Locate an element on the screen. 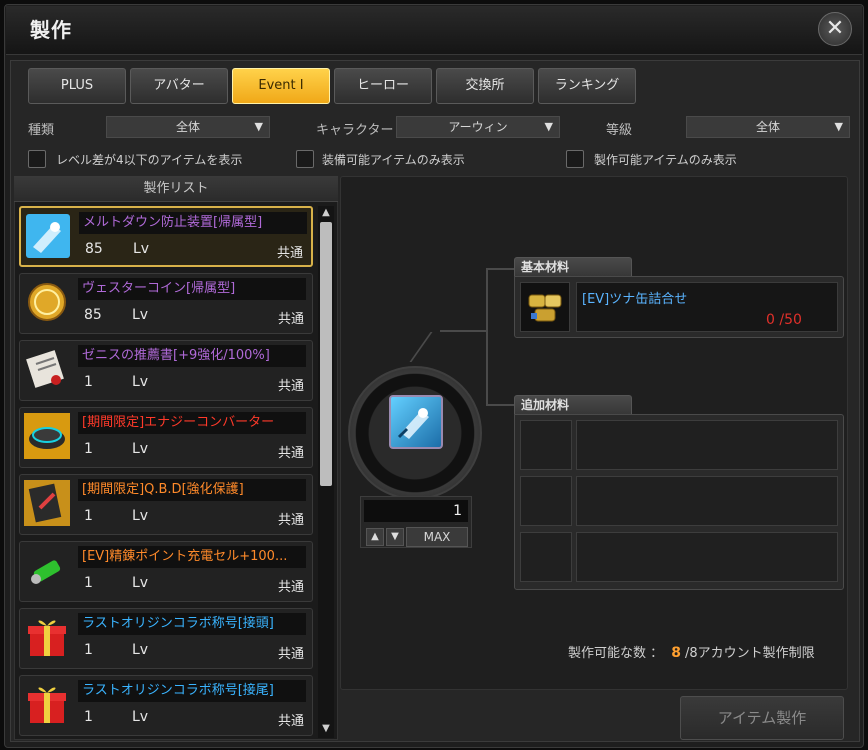 Image resolution: width=868 pixels, height=750 pixels. scroll-up-icon: ▲ is located at coordinates (326, 213).